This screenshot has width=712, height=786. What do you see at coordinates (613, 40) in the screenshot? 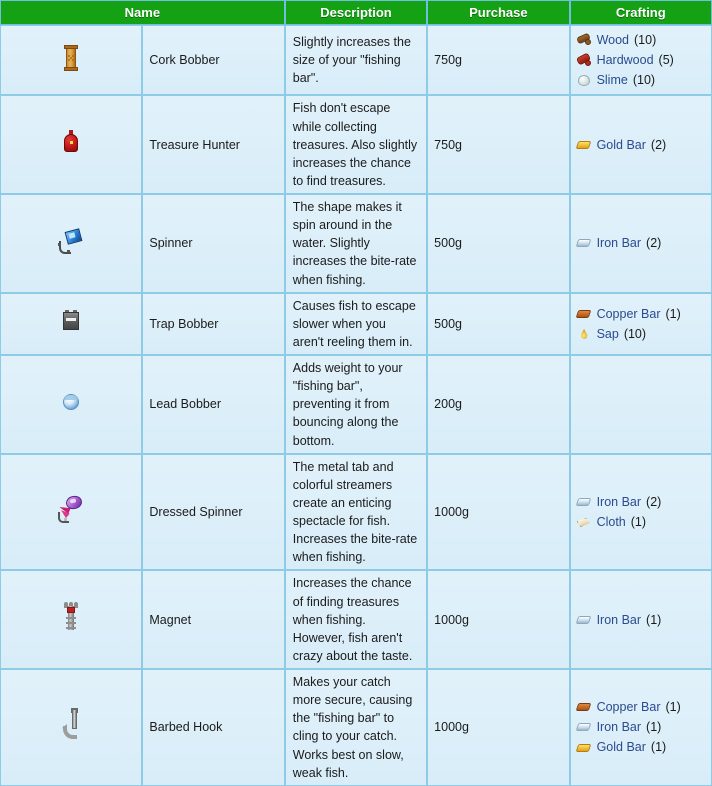
I see `crafting-material-link: Wood` at bounding box center [613, 40].